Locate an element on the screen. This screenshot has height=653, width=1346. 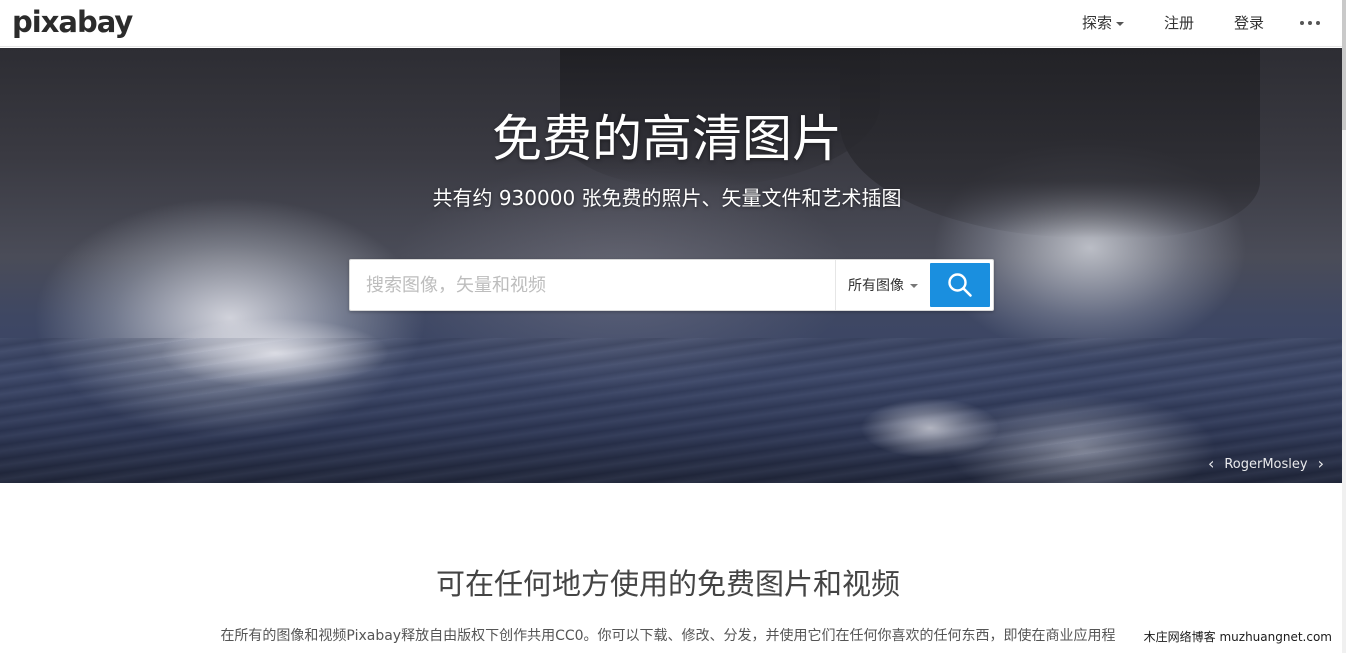
nav-register-label: 注册 is located at coordinates (1178, 23).